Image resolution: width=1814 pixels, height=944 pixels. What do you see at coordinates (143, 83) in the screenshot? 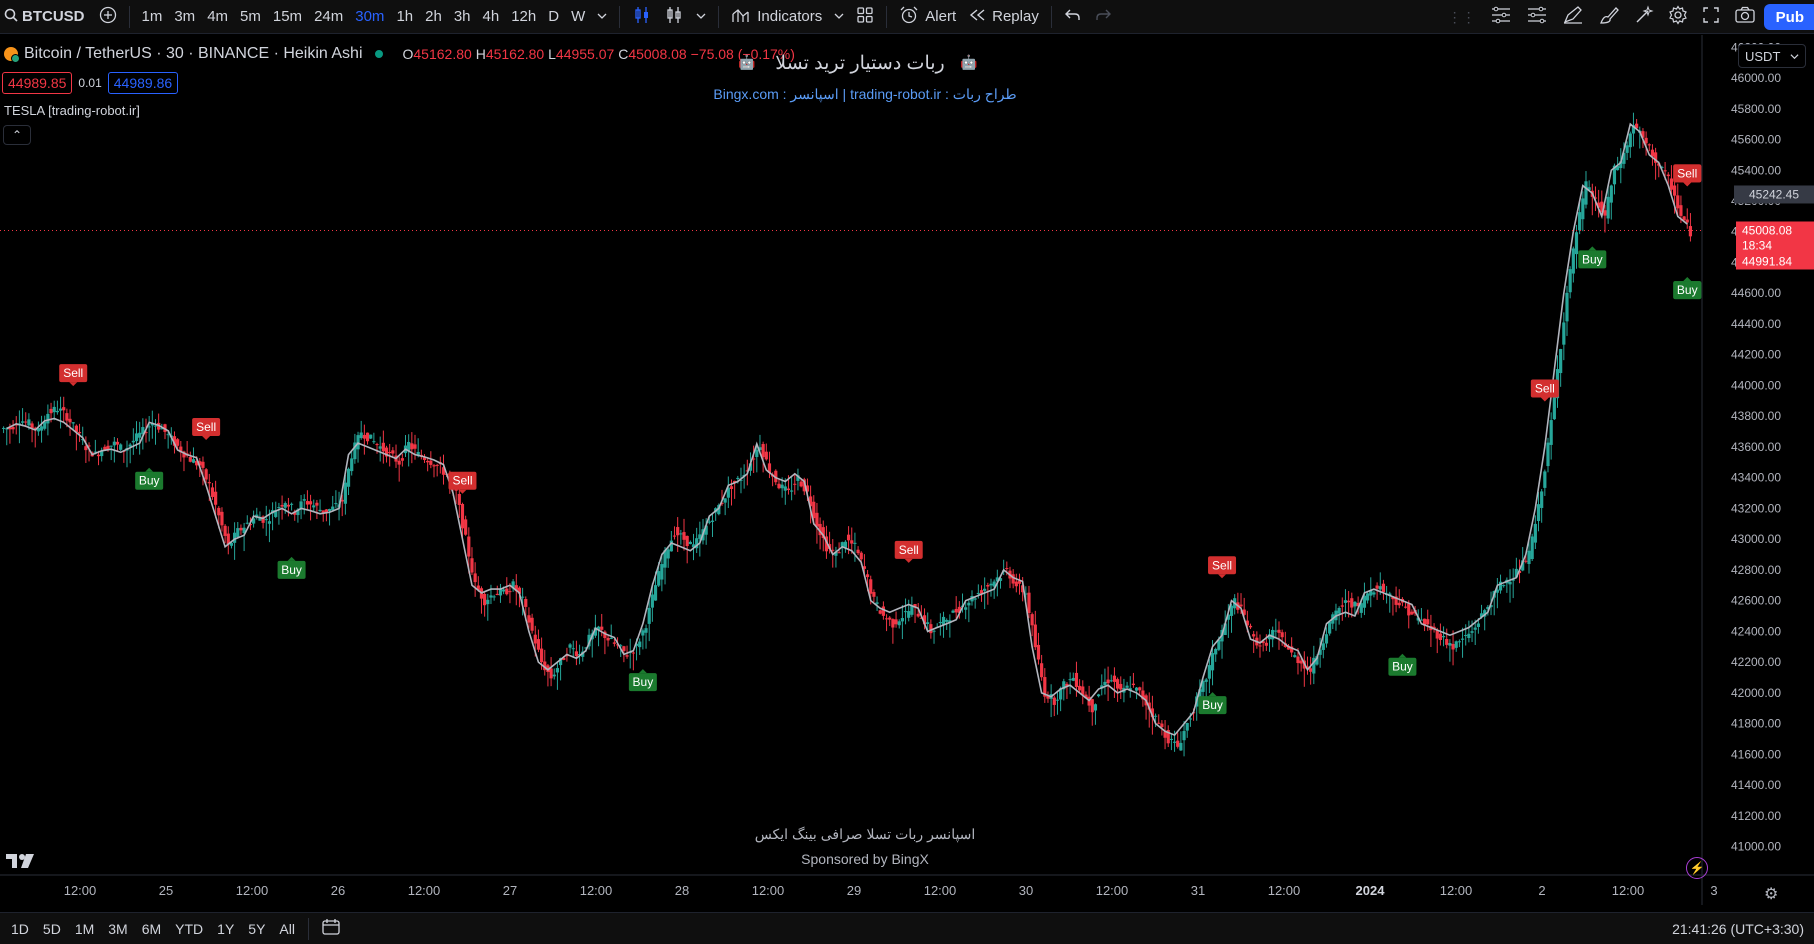
I see `buy-price-button: 44989.86` at bounding box center [143, 83].